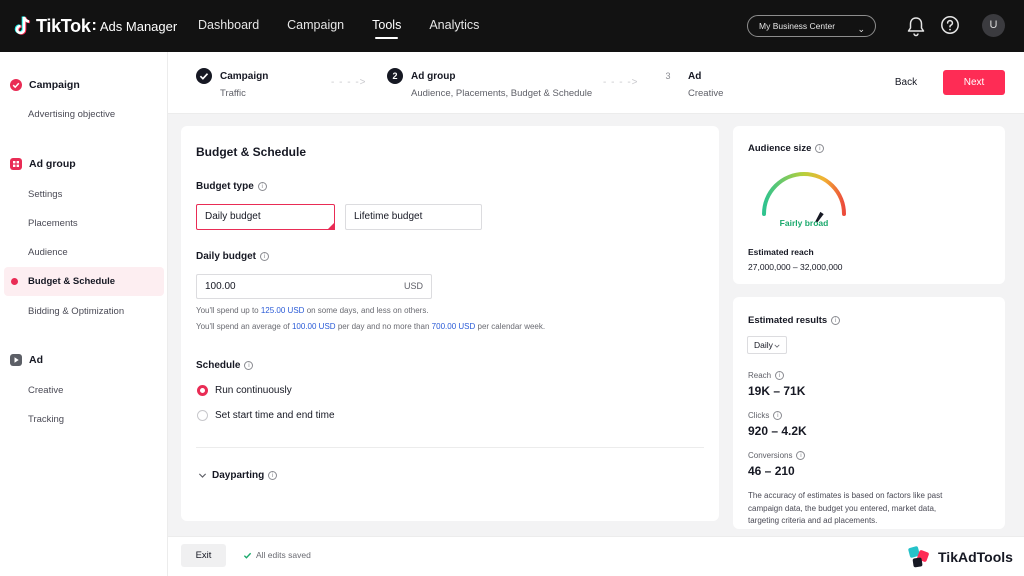 Image resolution: width=1024 pixels, height=576 pixels. Describe the element at coordinates (770, 455) in the screenshot. I see `conversions-label-text: Conversions` at that location.